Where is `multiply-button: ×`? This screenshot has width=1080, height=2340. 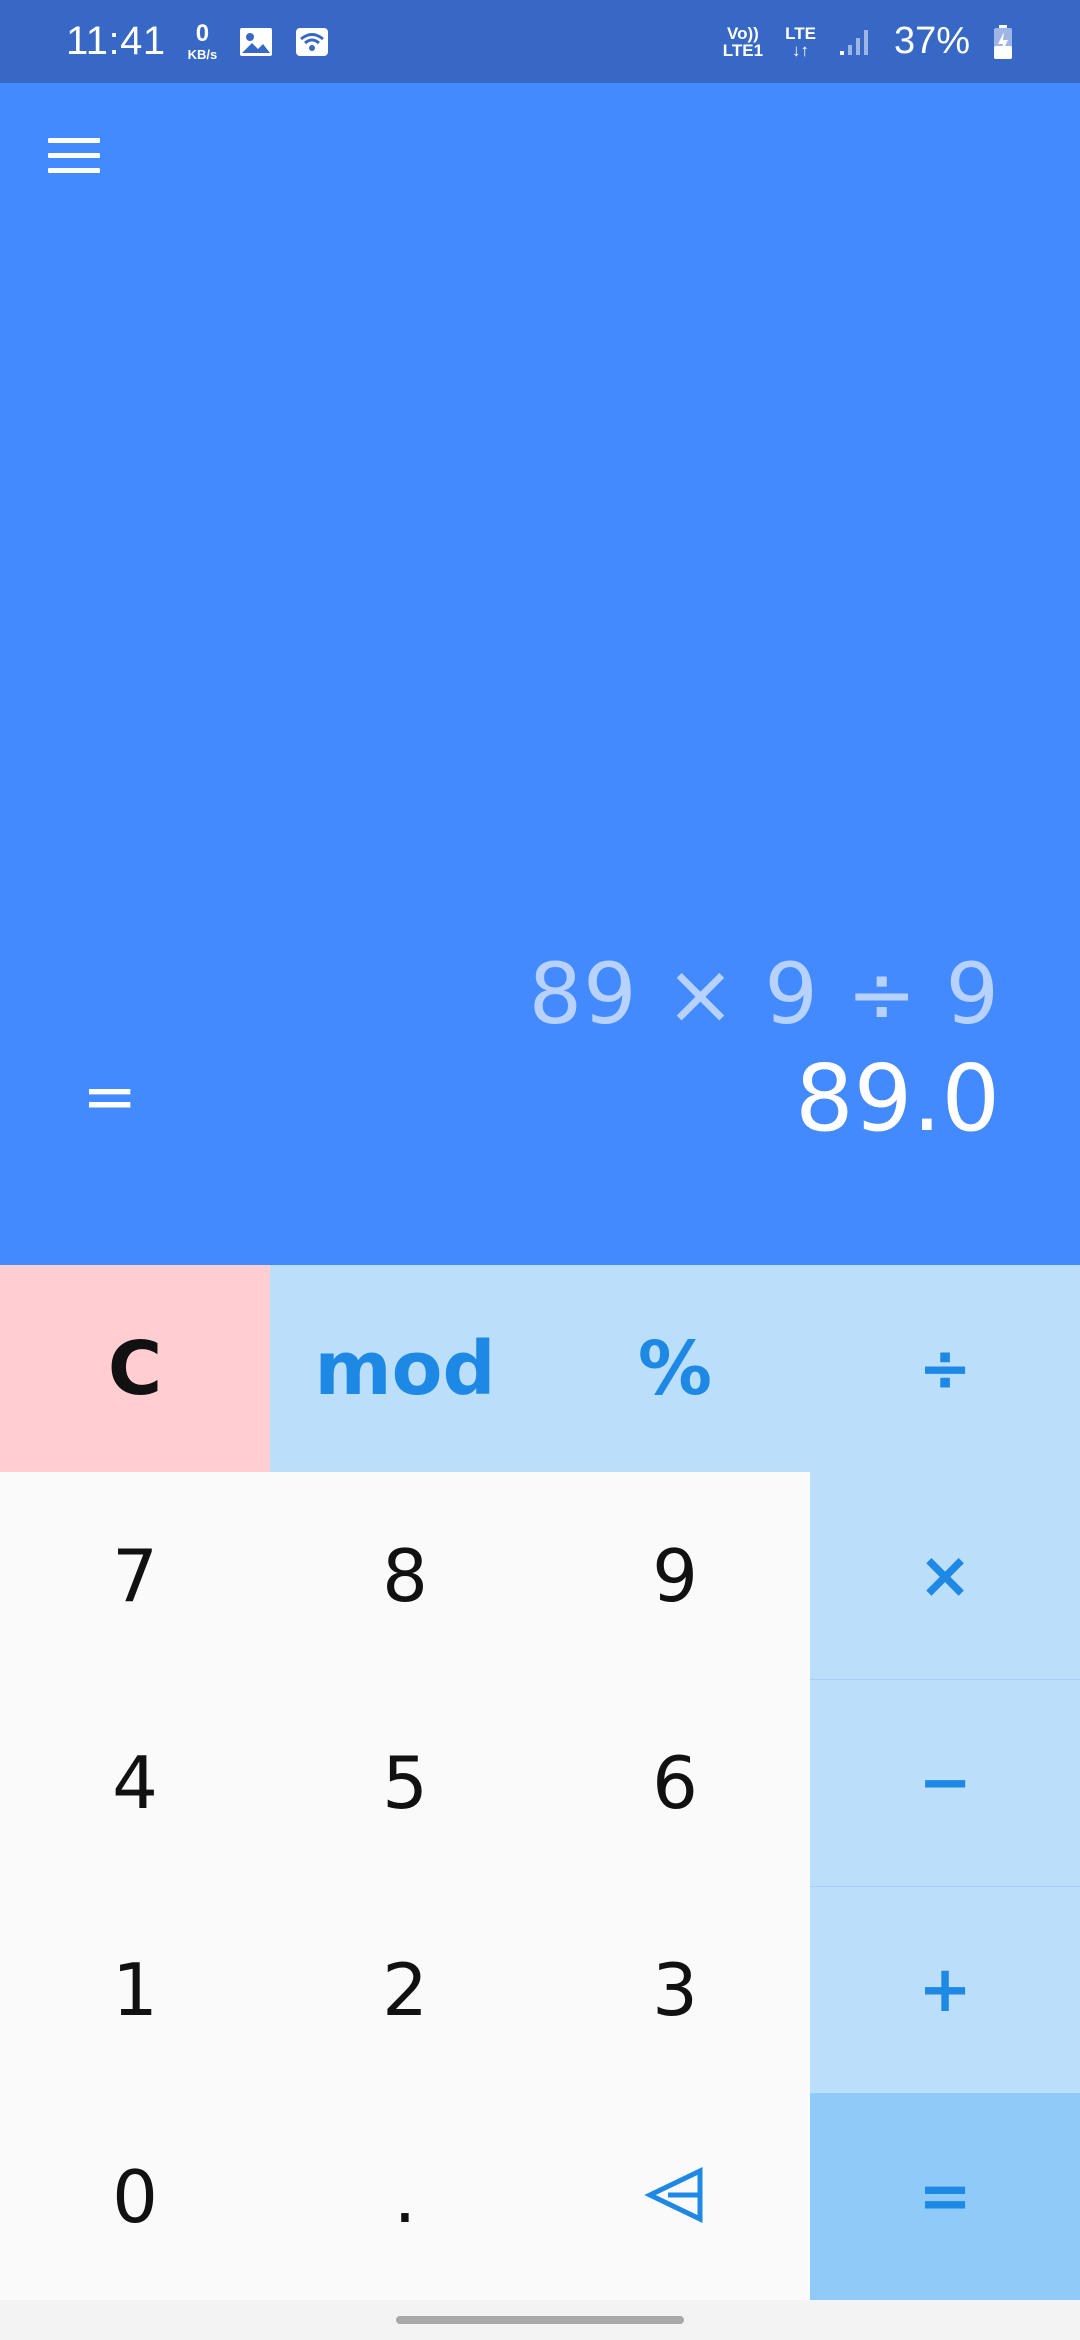 multiply-button: × is located at coordinates (945, 1575).